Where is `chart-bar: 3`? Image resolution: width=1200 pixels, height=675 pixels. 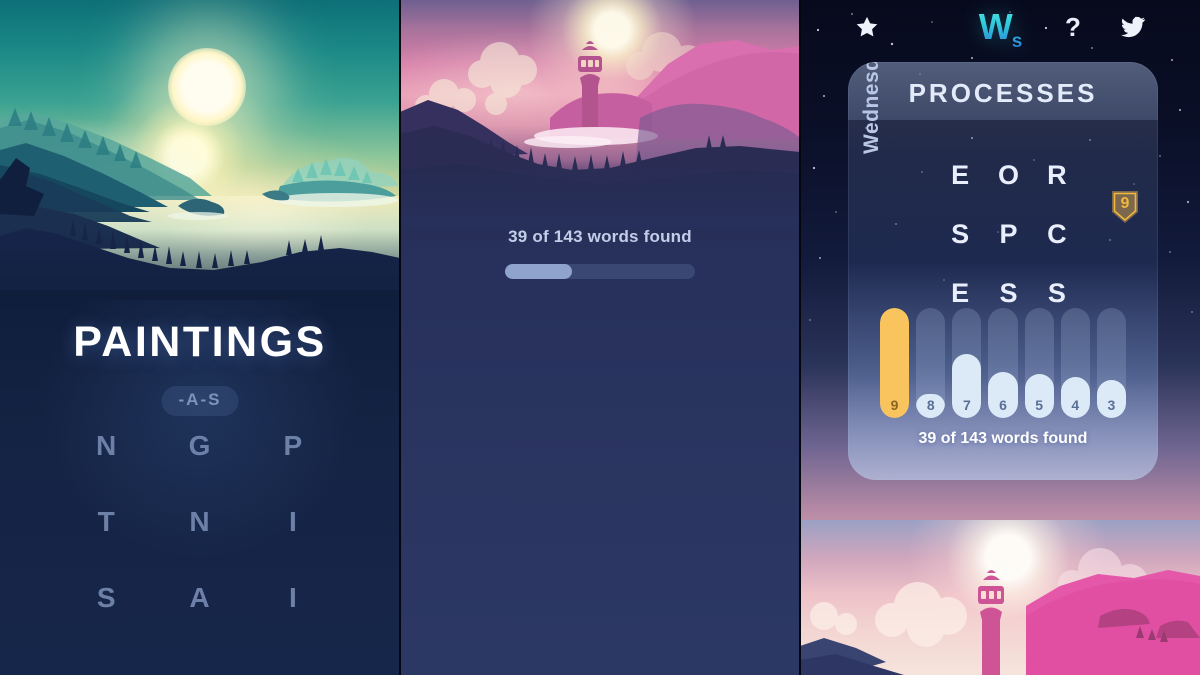
chart-bar: 3 is located at coordinates (1111, 363).